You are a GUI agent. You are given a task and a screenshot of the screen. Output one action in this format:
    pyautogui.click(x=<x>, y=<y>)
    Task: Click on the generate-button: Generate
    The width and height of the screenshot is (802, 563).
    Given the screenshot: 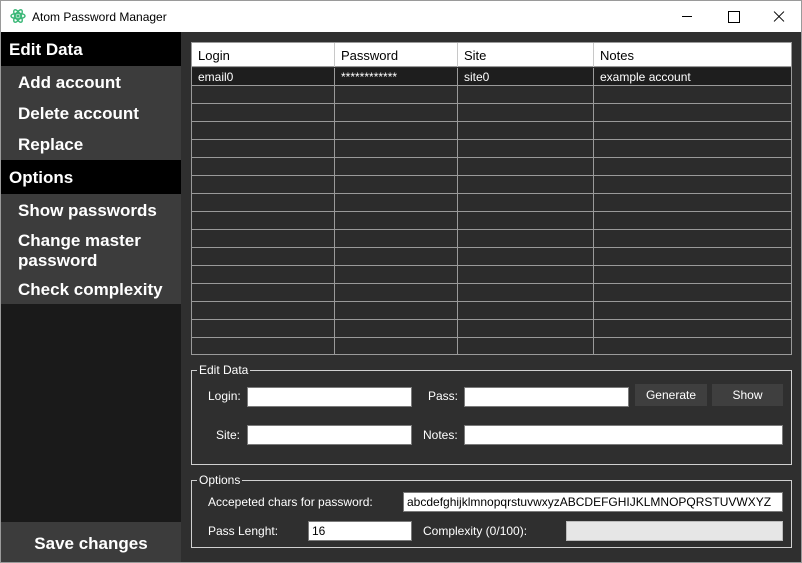 What is the action you would take?
    pyautogui.click(x=671, y=395)
    